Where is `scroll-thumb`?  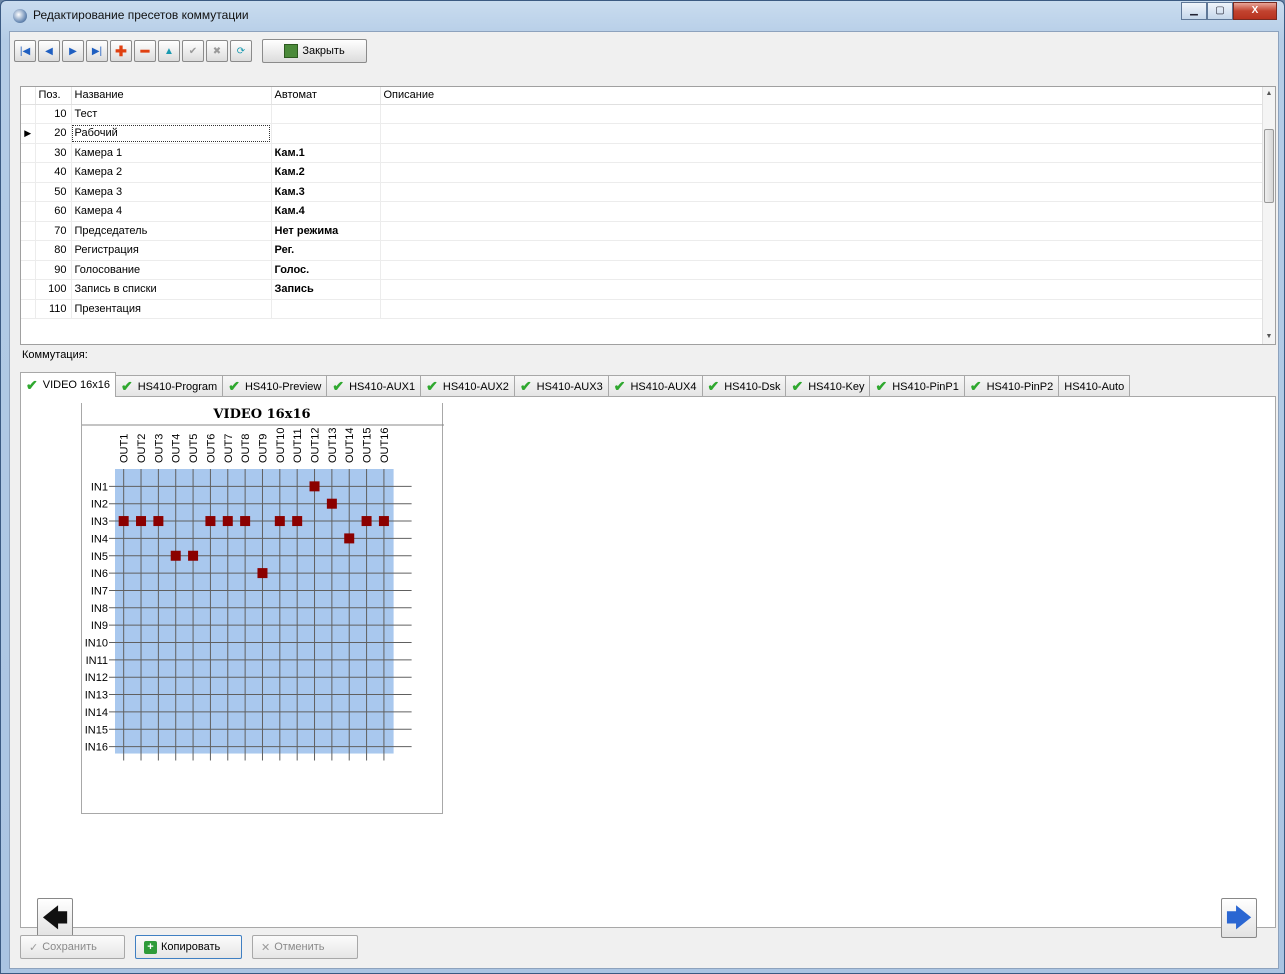 scroll-thumb is located at coordinates (1269, 166).